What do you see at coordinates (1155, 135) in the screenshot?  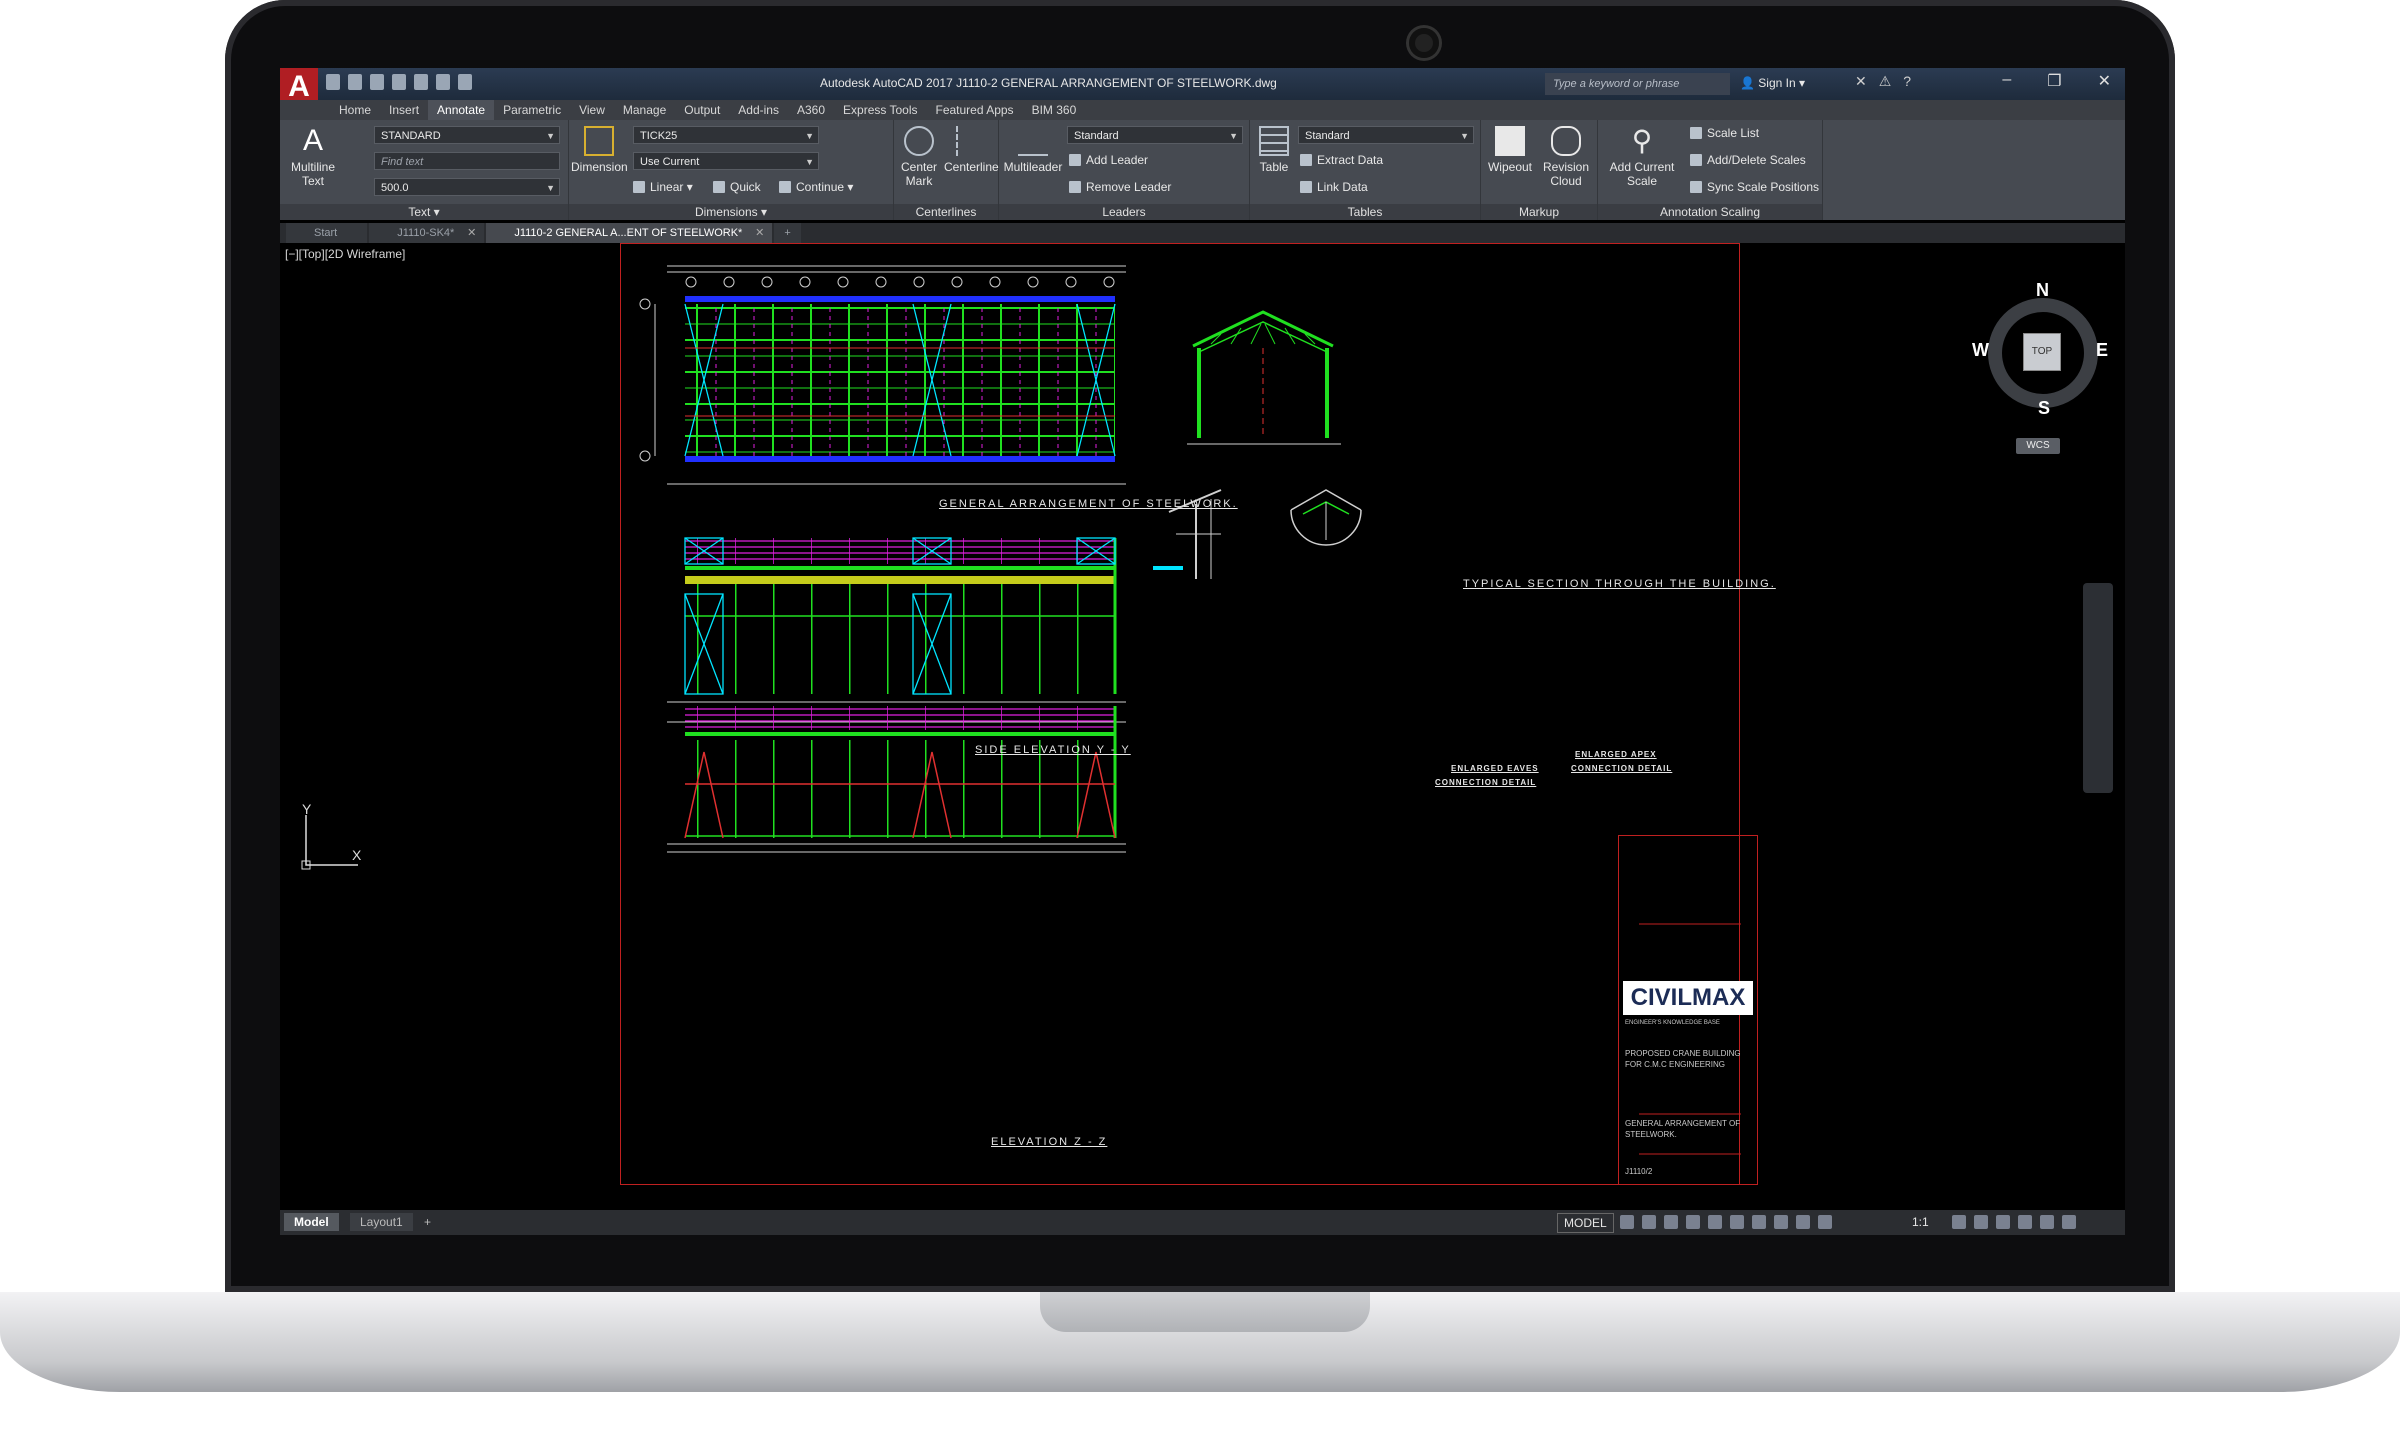 I see `leader-style-select: Standard ▼` at bounding box center [1155, 135].